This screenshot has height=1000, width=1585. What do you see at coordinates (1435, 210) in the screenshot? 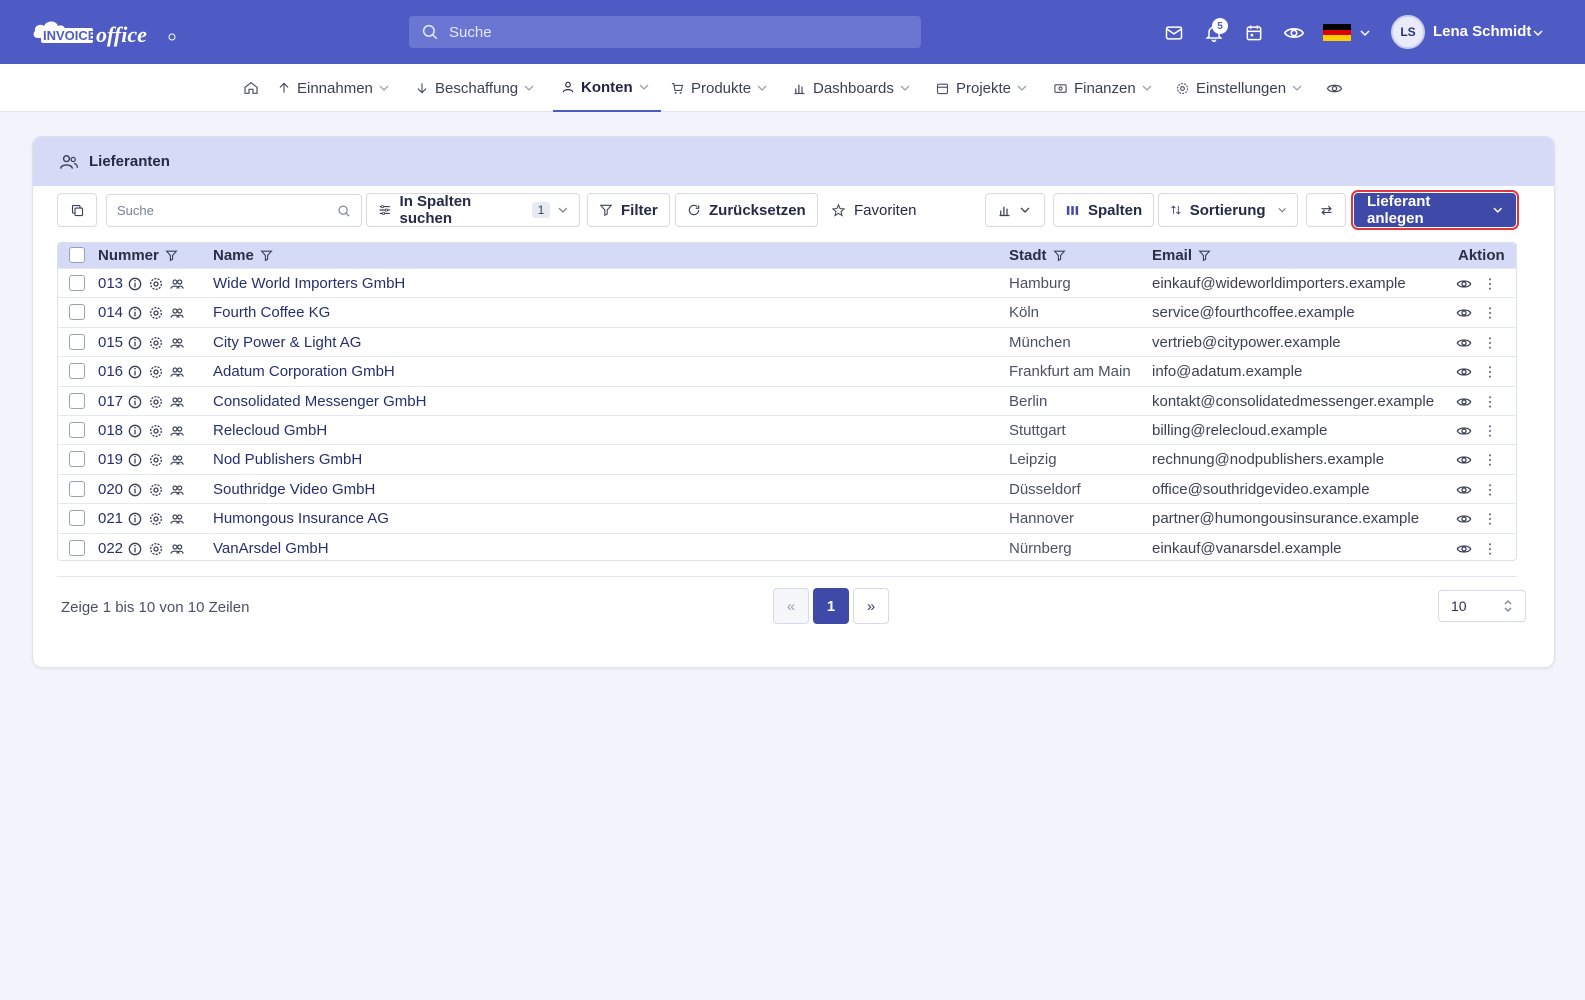
I see `create-supplier-button: Lieferant anlegen` at bounding box center [1435, 210].